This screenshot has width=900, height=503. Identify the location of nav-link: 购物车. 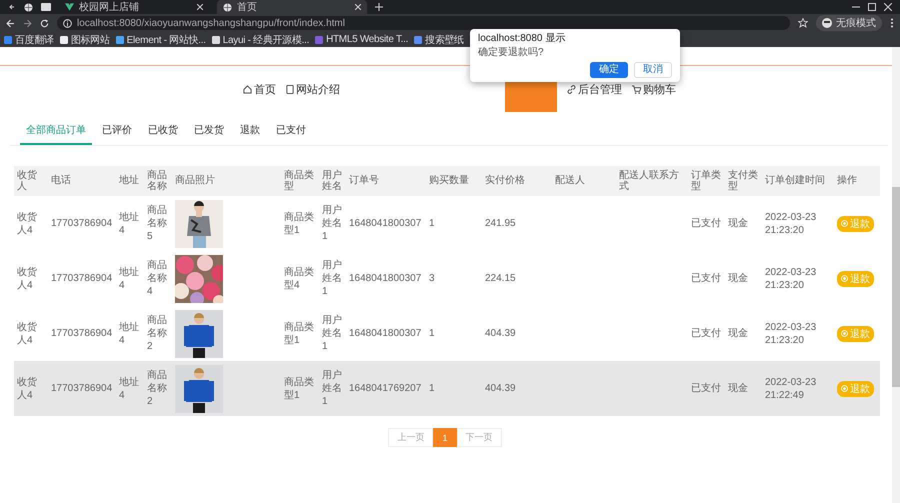
(654, 89).